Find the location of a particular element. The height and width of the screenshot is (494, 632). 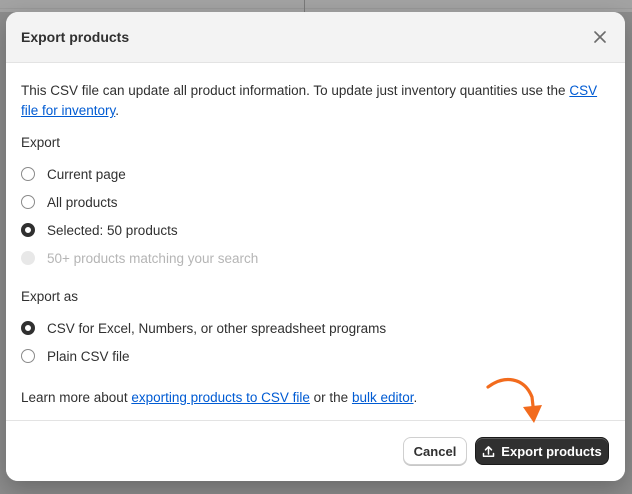

close-icon is located at coordinates (600, 37).